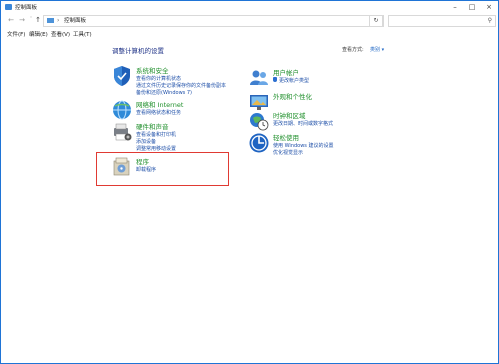 This screenshot has height=364, width=499. Describe the element at coordinates (289, 115) in the screenshot. I see `category-title: 时钟和区域` at that location.